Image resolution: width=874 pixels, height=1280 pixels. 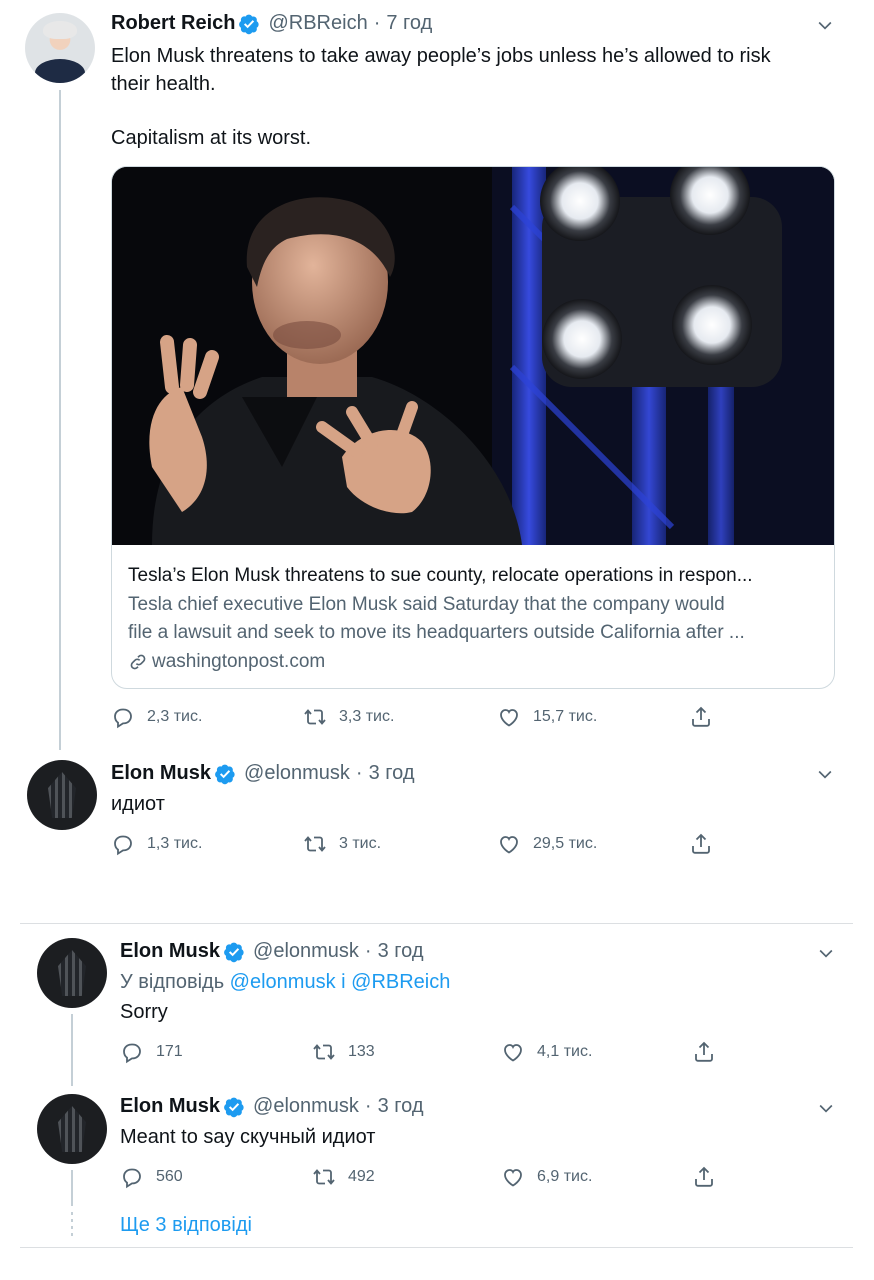 What do you see at coordinates (360, 843) in the screenshot?
I see `retweet-count: 3 тис.` at bounding box center [360, 843].